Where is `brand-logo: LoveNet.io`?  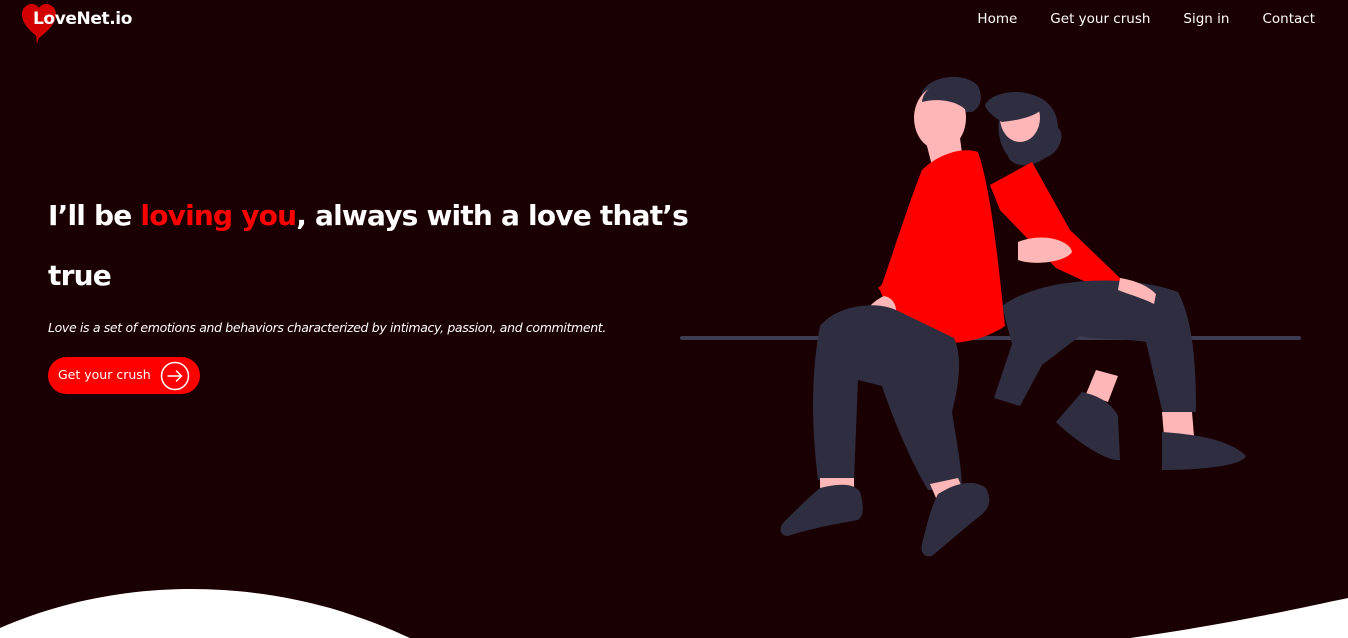 brand-logo: LoveNet.io is located at coordinates (87, 24).